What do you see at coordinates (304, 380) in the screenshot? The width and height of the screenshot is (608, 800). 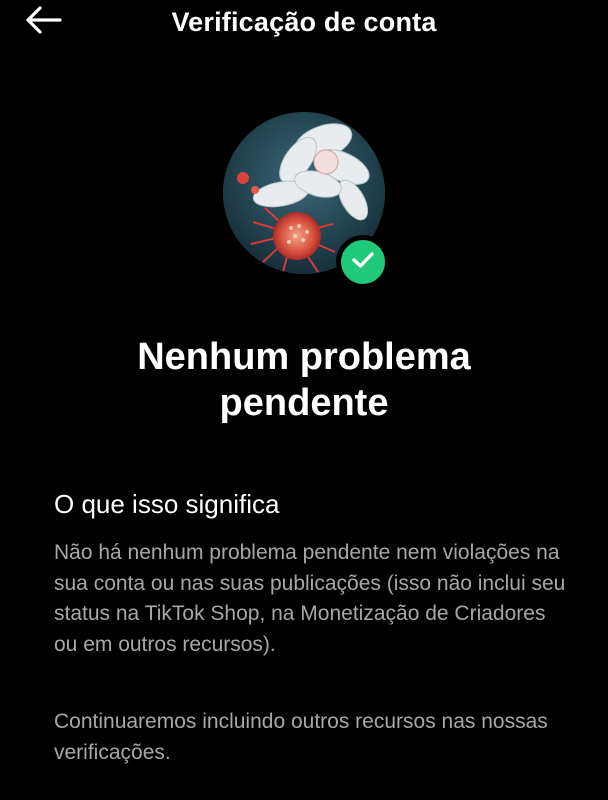 I see `status-title: Nenhum problema pendente` at bounding box center [304, 380].